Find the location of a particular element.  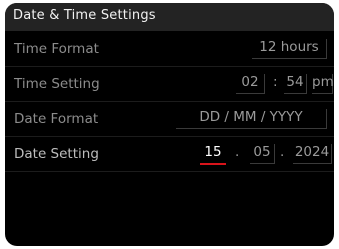

row-date-format: Date Format DD / MM / YYYY is located at coordinates (169, 119).